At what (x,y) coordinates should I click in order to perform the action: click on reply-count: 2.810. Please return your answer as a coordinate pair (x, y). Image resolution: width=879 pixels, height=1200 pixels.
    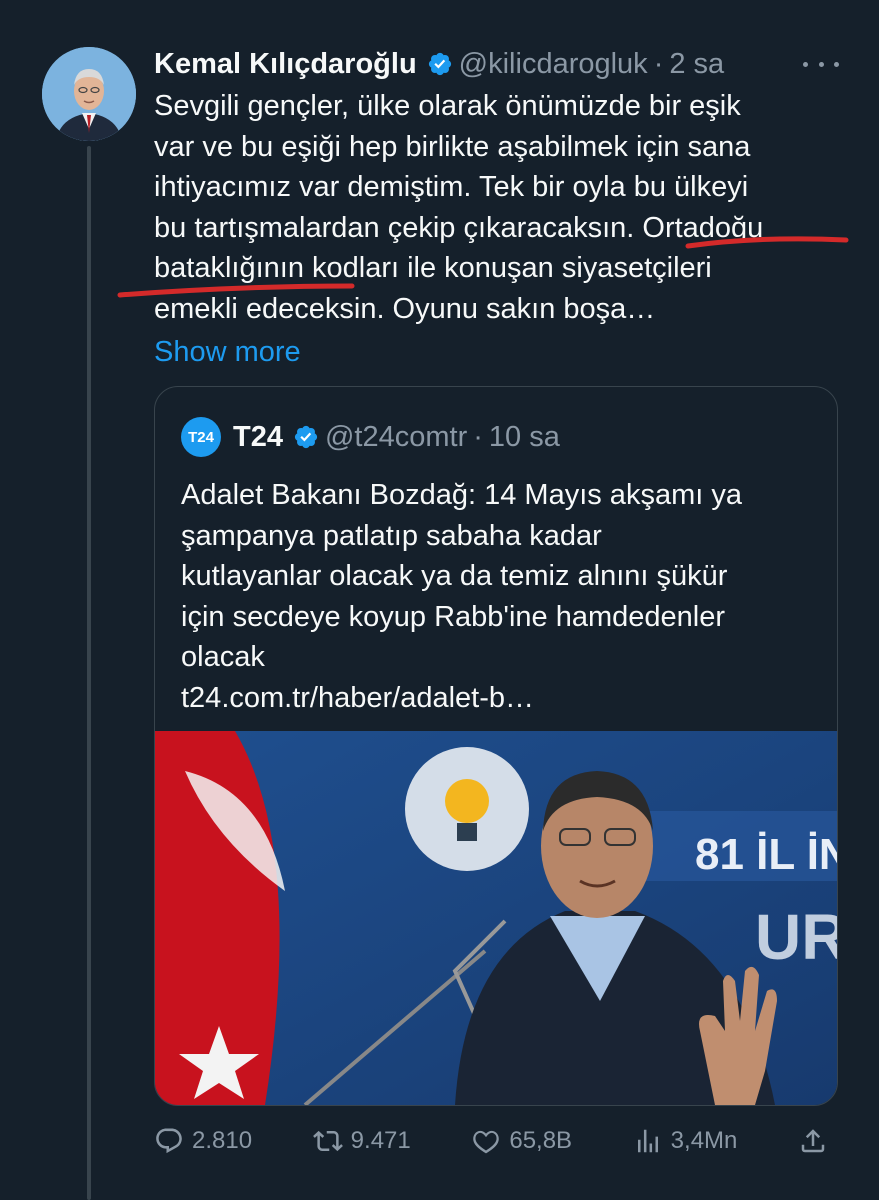
    Looking at the image, I should click on (222, 1140).